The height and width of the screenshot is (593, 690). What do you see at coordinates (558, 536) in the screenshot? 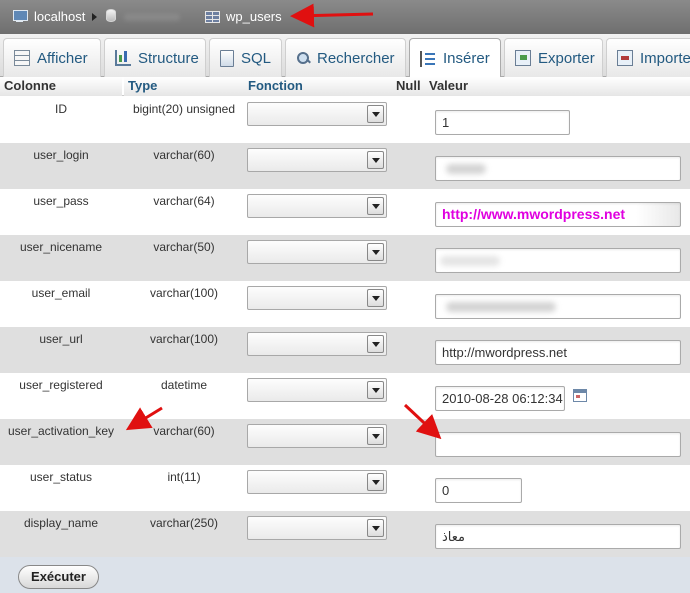
I see `value-input: معاذ` at bounding box center [558, 536].